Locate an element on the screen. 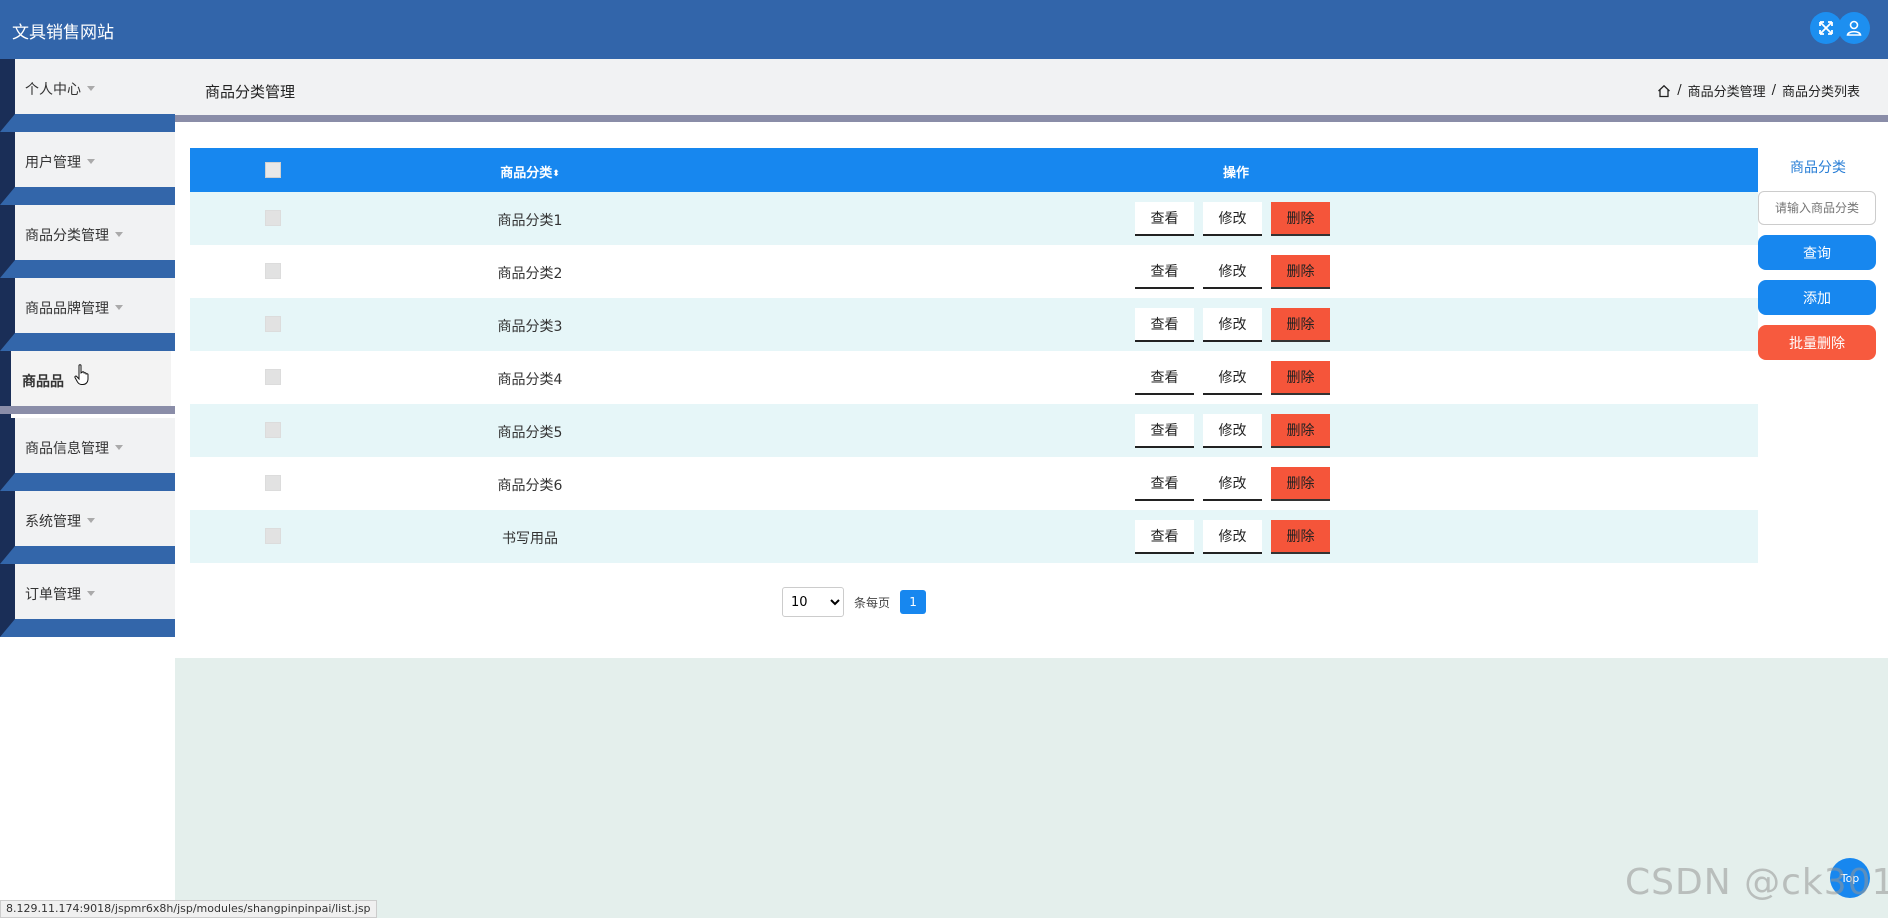 The image size is (1888, 918). sidebar-item-personal-center: 个人中心 is located at coordinates (87, 95).